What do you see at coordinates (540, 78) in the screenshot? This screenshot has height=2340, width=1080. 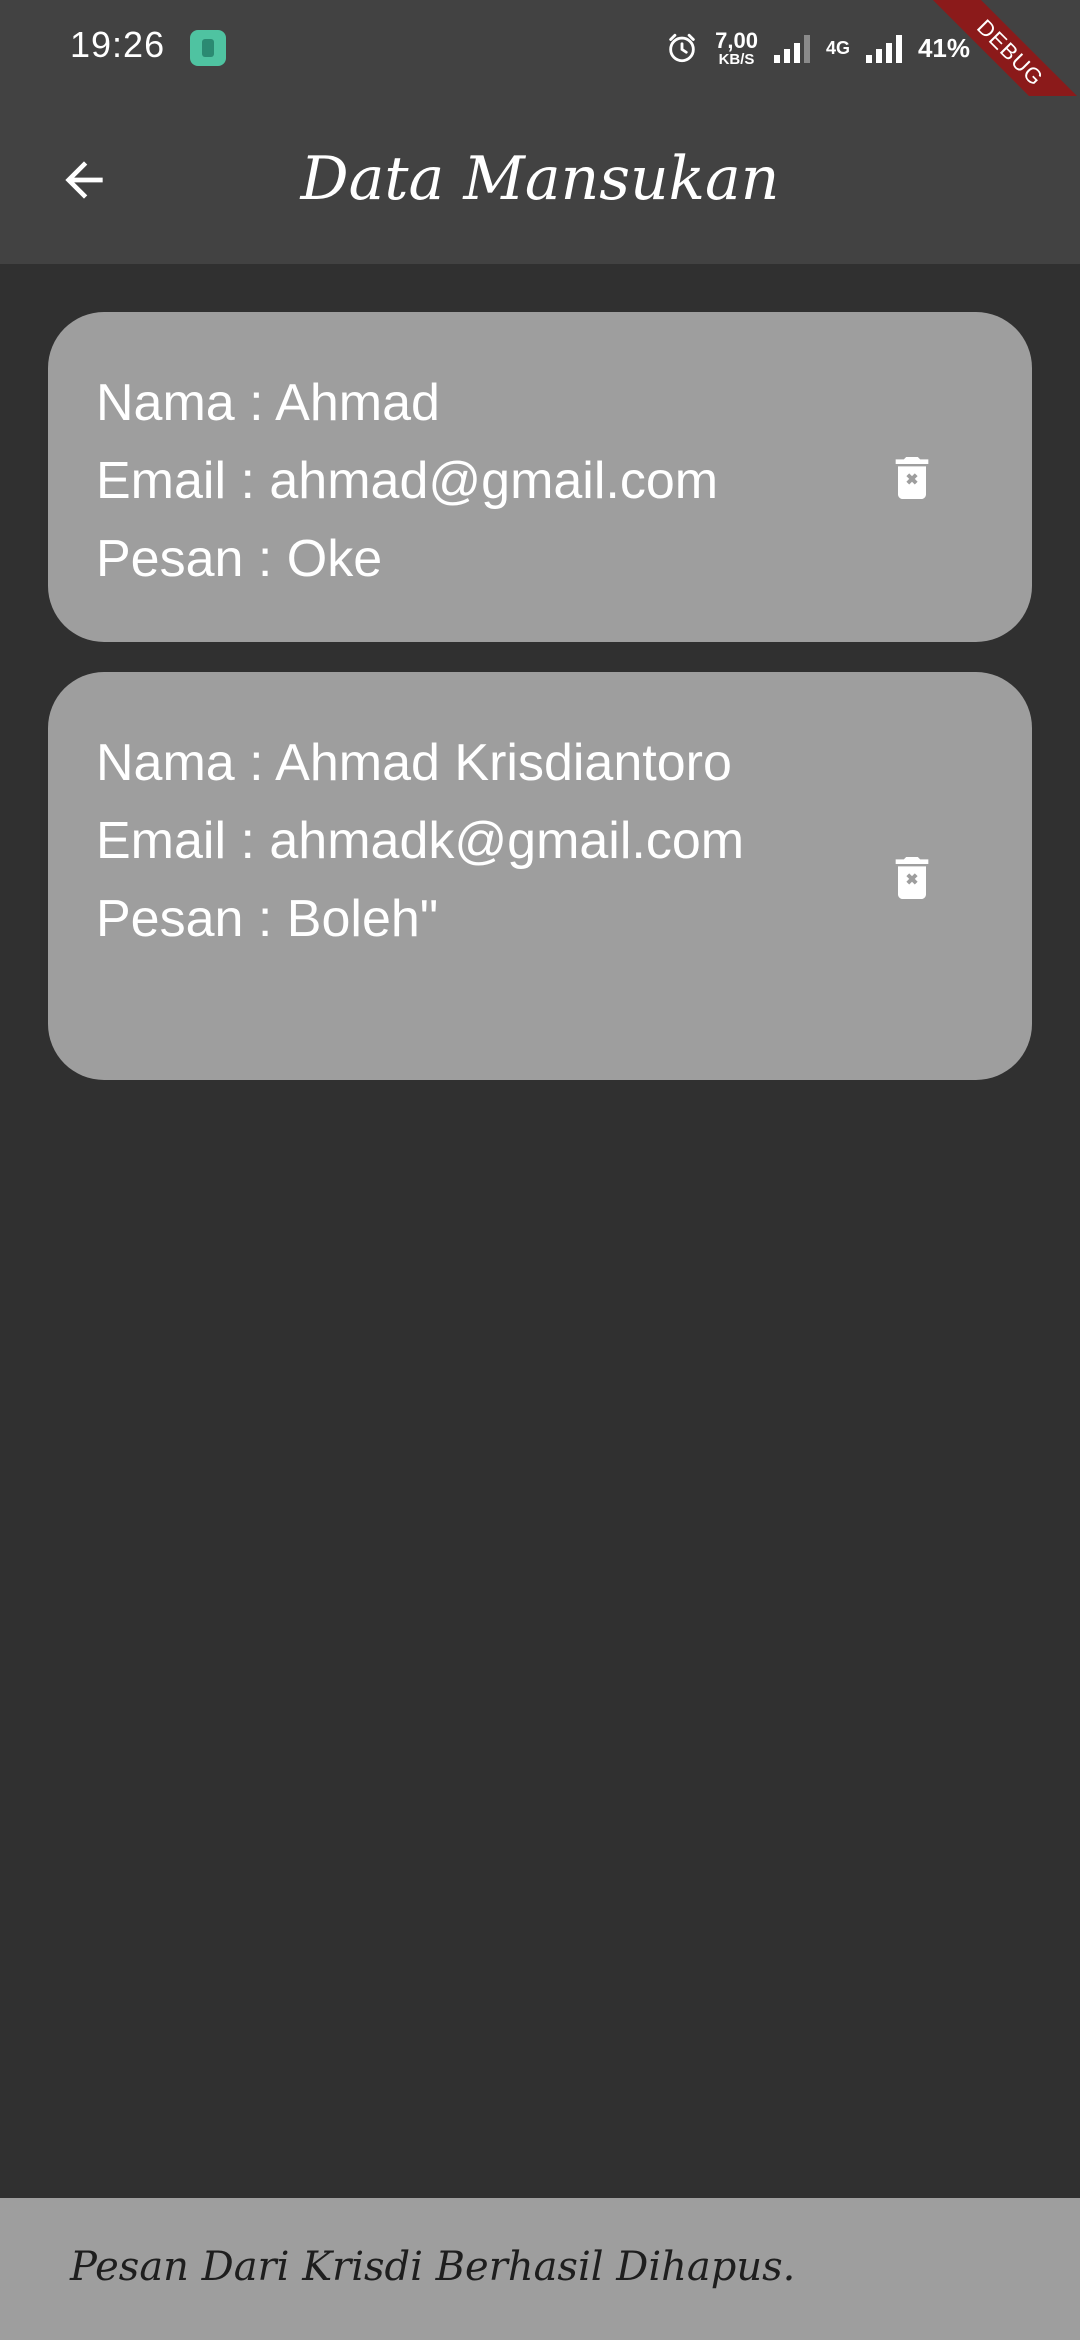 I see `status-bar: 19:26 7,00 KB/S 4G 41% DEBUG` at bounding box center [540, 78].